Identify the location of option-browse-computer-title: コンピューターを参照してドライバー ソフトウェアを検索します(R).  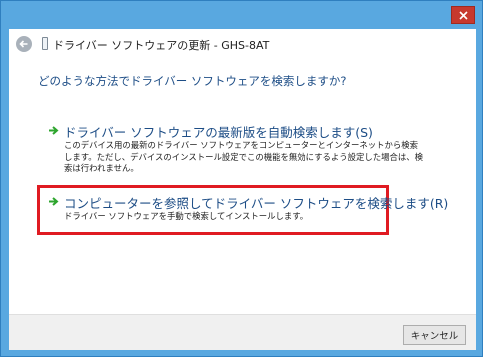
(256, 202).